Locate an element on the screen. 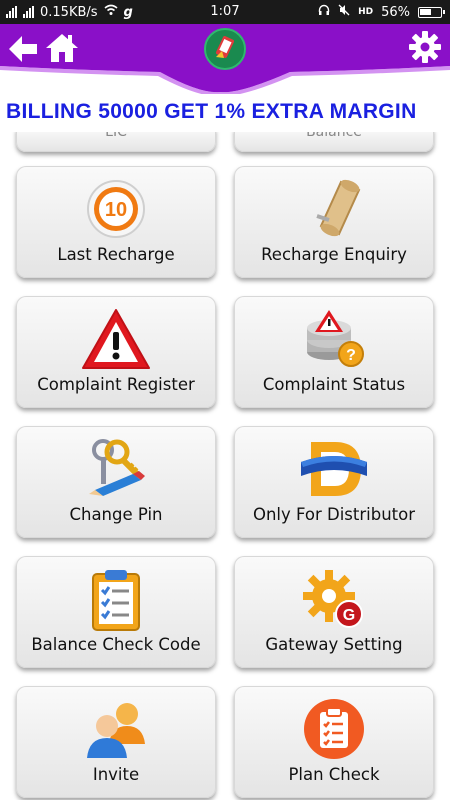  settings-button is located at coordinates (425, 47).